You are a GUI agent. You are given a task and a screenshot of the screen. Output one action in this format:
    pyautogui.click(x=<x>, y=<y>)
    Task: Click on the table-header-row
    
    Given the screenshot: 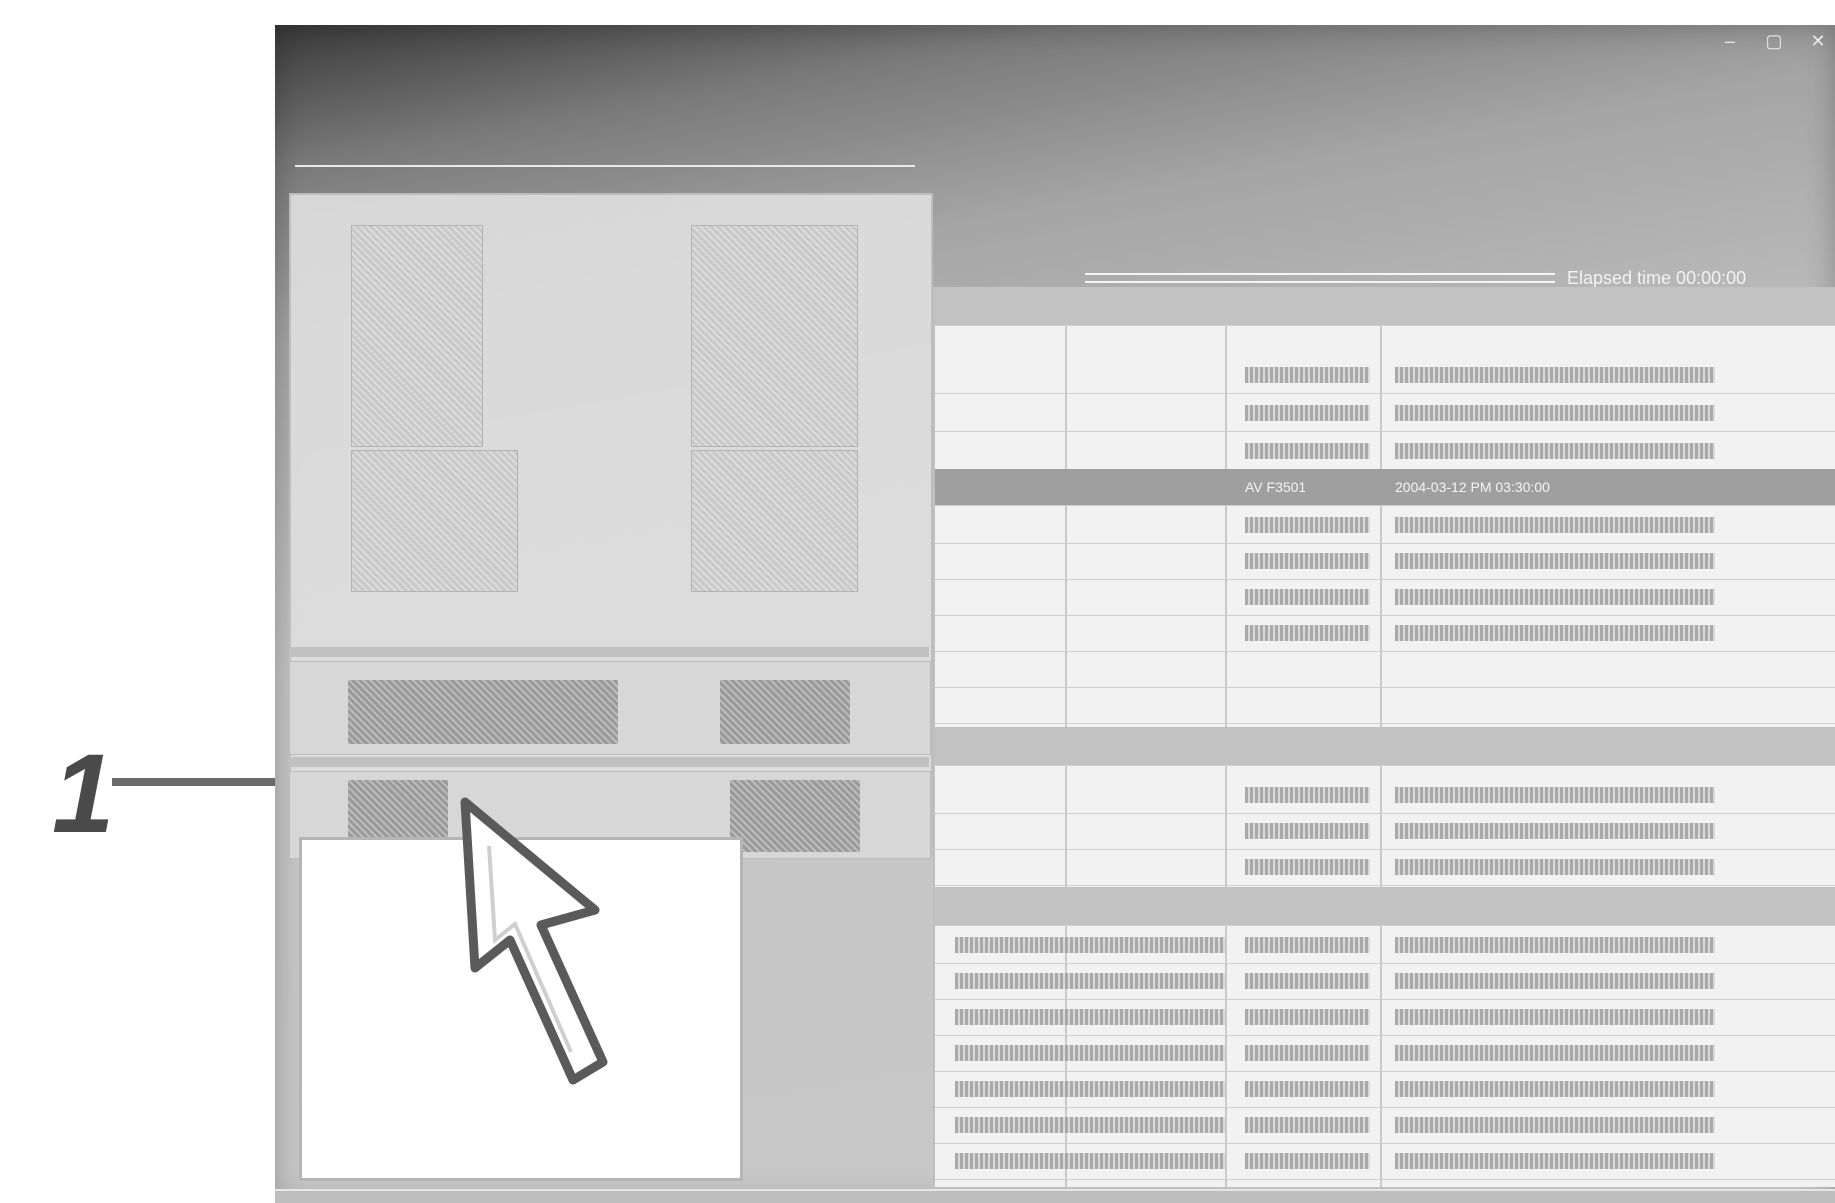 What is the action you would take?
    pyautogui.click(x=1385, y=306)
    